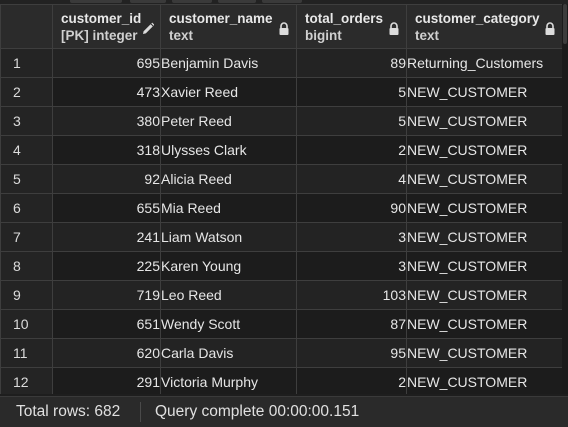 Image resolution: width=568 pixels, height=427 pixels. I want to click on cell-customer-id: 651, so click(106, 324).